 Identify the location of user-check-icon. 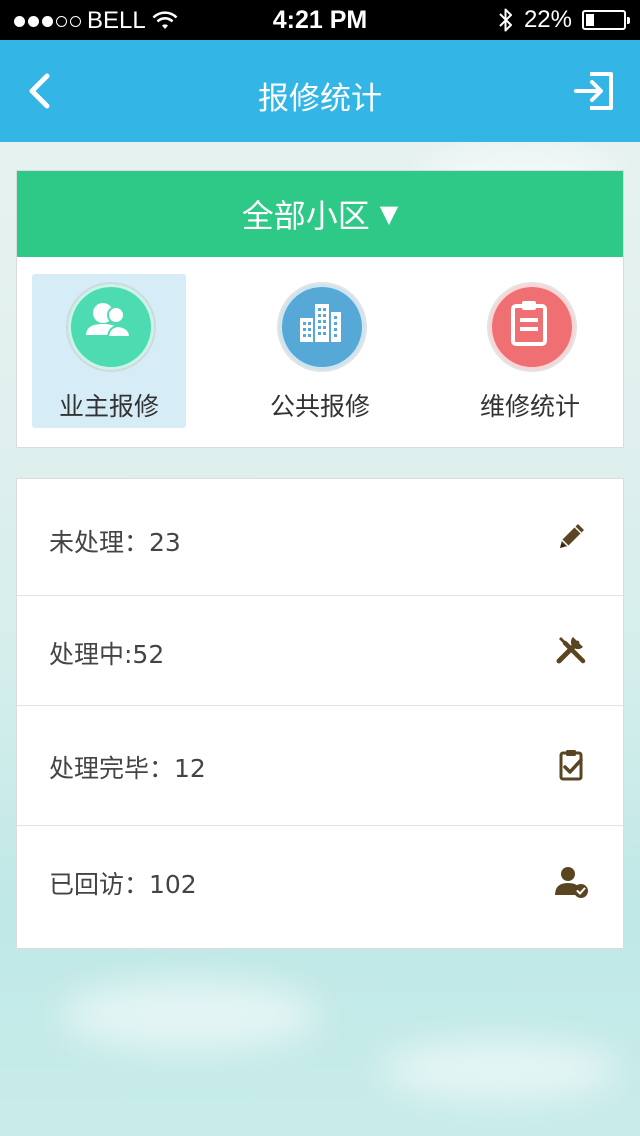
(571, 882).